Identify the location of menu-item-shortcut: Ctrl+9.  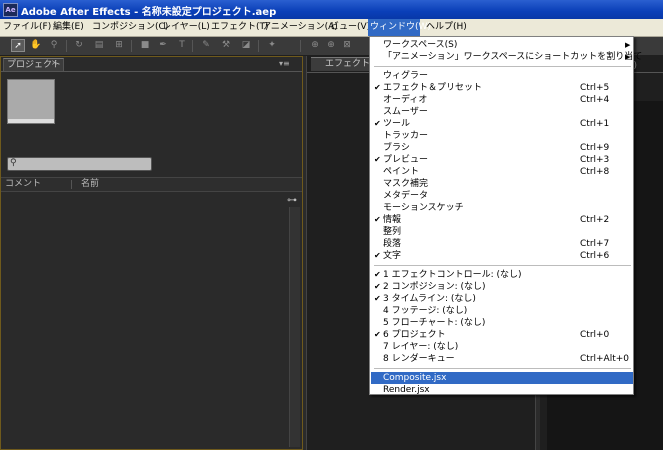
(595, 148).